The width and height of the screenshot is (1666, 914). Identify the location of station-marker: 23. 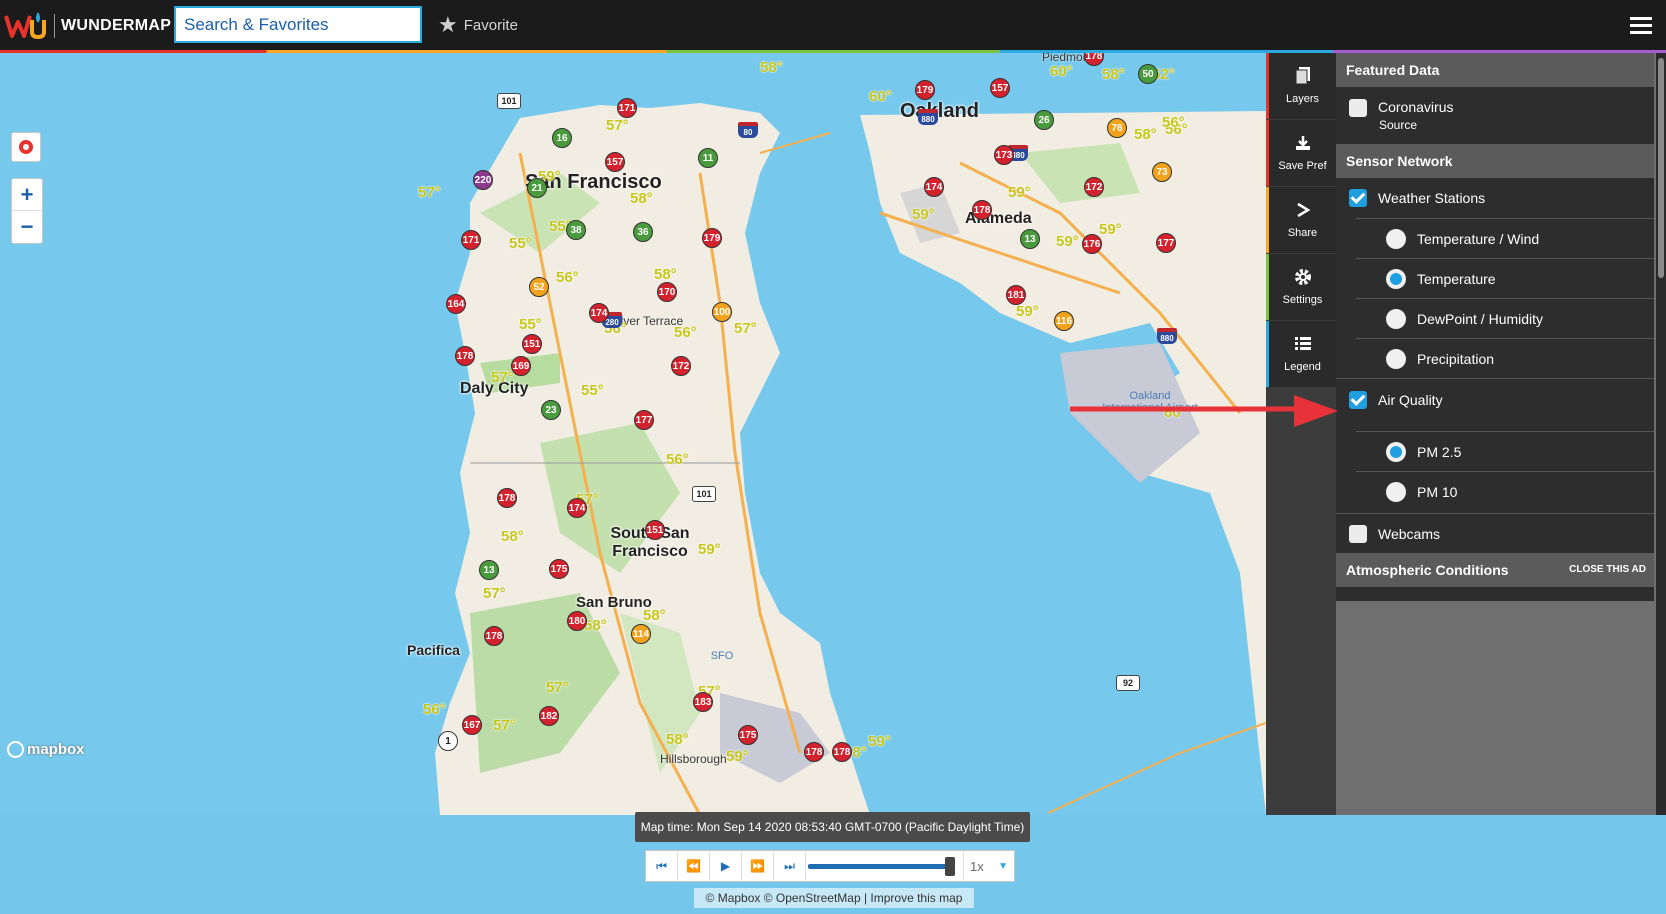
(551, 410).